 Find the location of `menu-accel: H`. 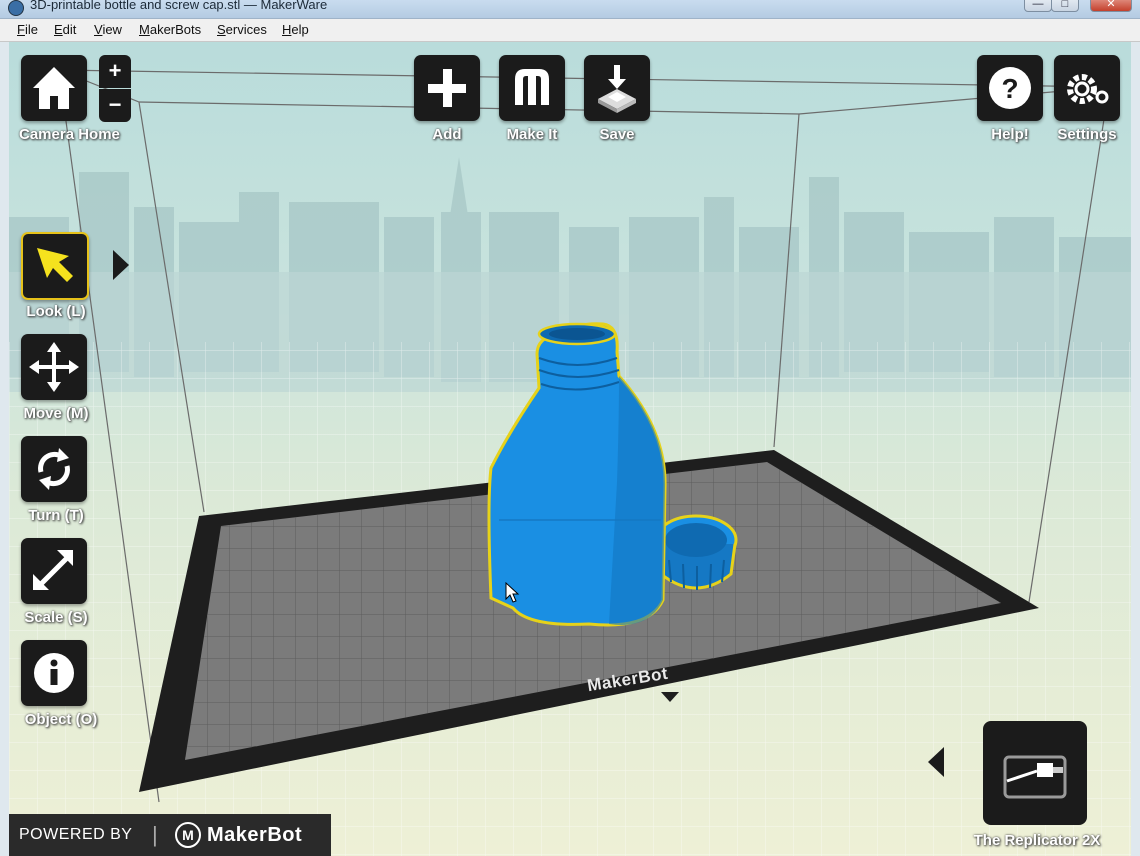

menu-accel: H is located at coordinates (287, 29).